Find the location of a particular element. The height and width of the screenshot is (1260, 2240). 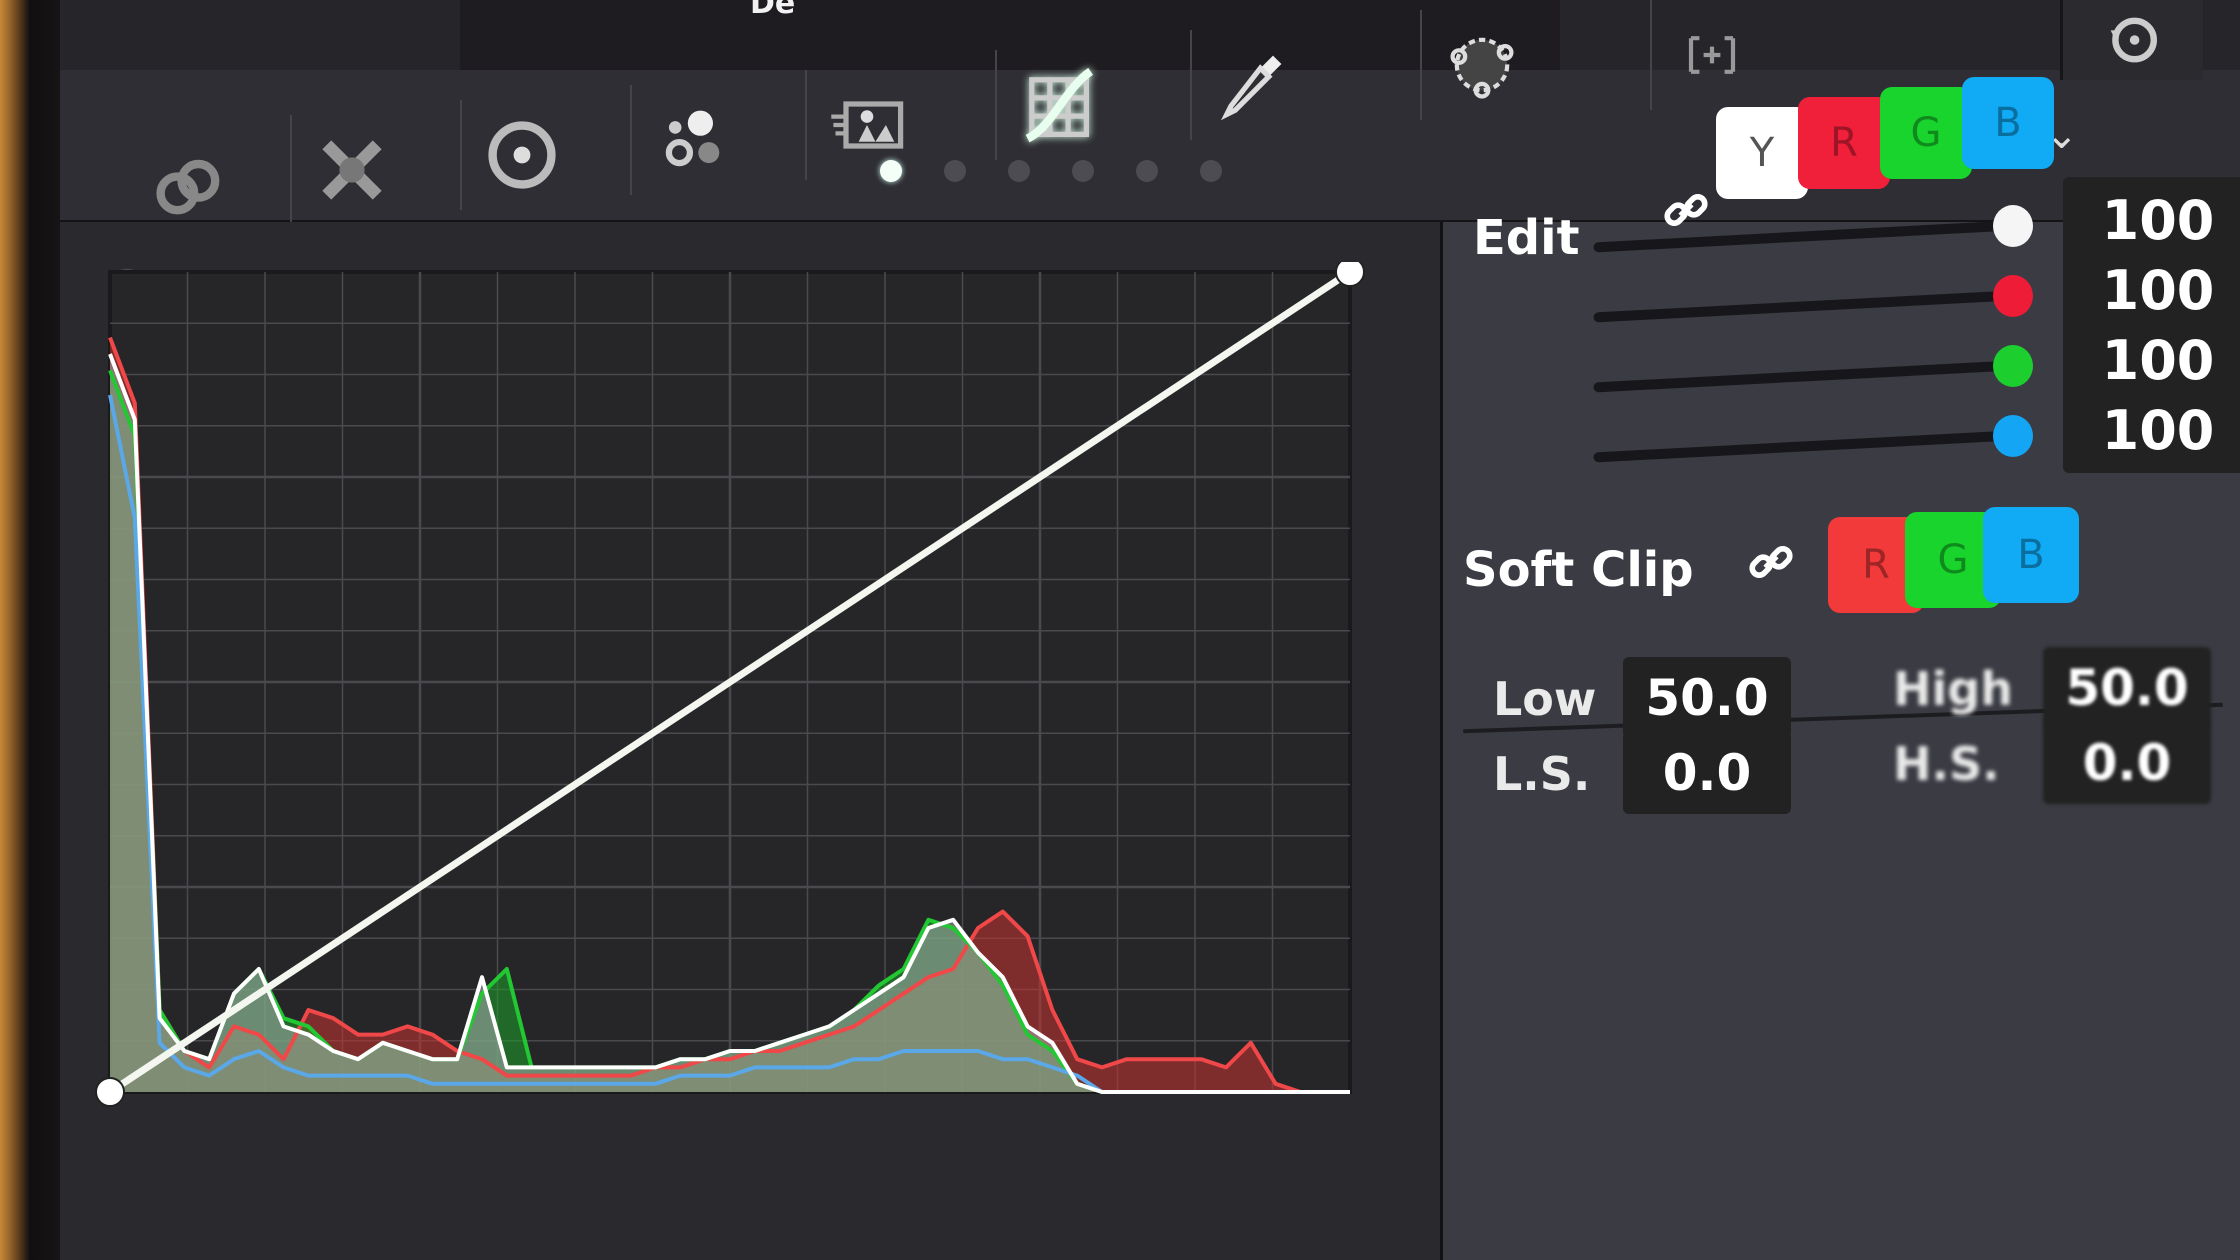

edit-slider-b: 100 is located at coordinates (1916, 432).